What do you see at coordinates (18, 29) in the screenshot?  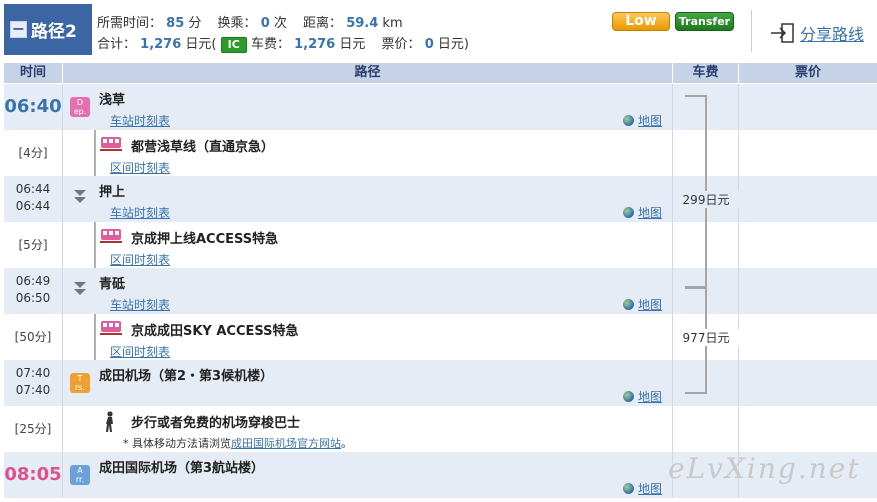 I see `collapse-icon: −` at bounding box center [18, 29].